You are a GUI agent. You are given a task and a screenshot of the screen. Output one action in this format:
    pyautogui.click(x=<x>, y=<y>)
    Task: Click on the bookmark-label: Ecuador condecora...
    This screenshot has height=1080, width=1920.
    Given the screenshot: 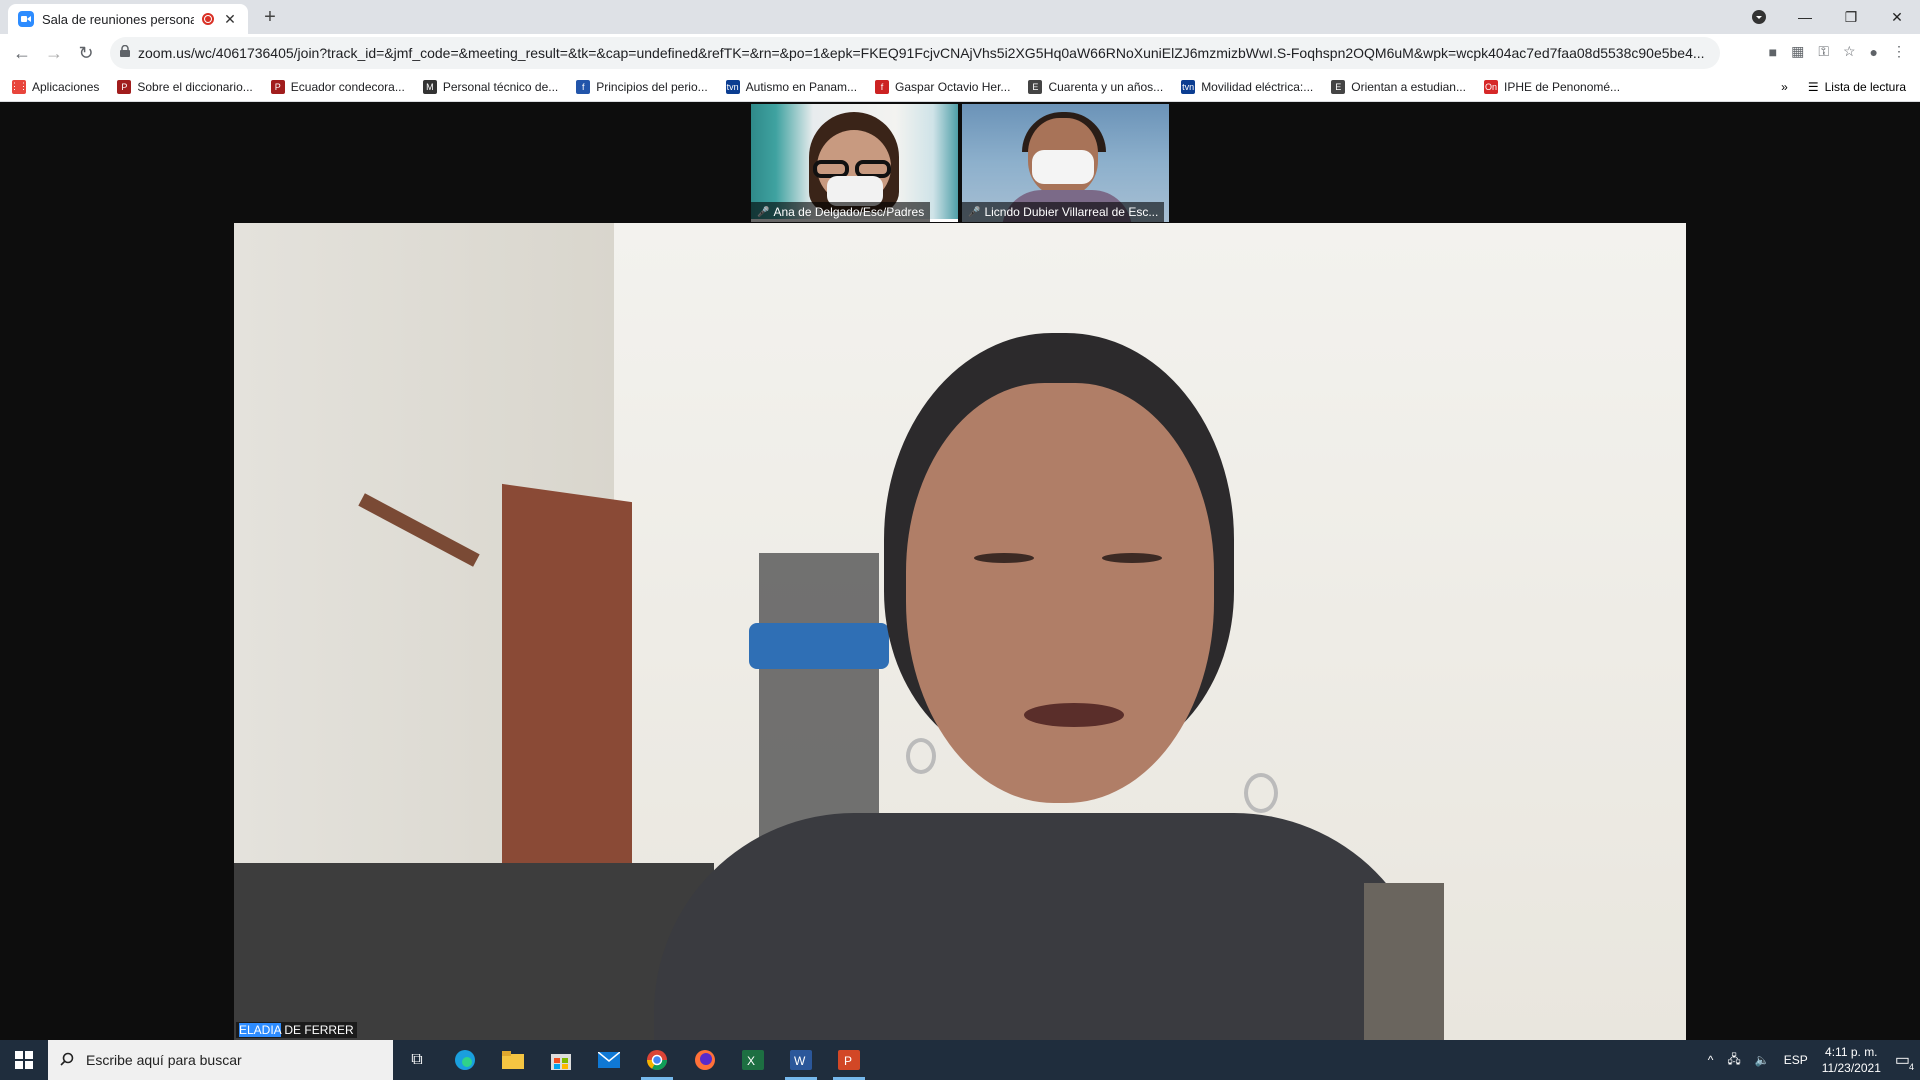 What is the action you would take?
    pyautogui.click(x=347, y=86)
    